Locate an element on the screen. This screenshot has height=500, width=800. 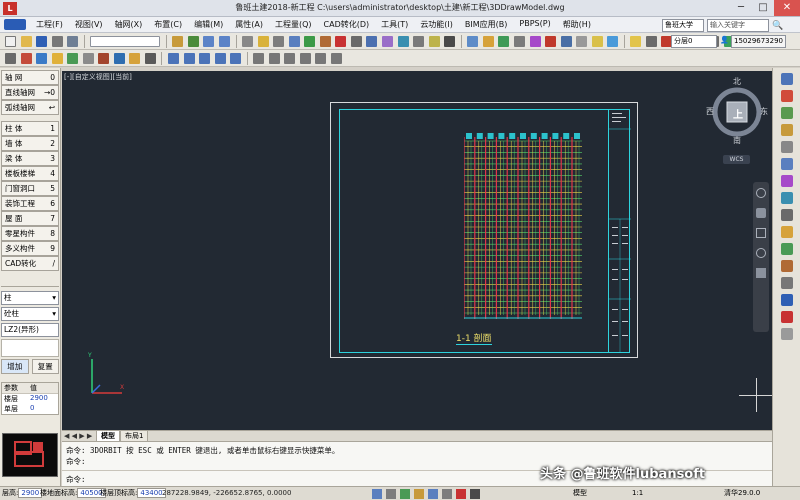
minimize-button: ─ is located at coordinates (741, 8).